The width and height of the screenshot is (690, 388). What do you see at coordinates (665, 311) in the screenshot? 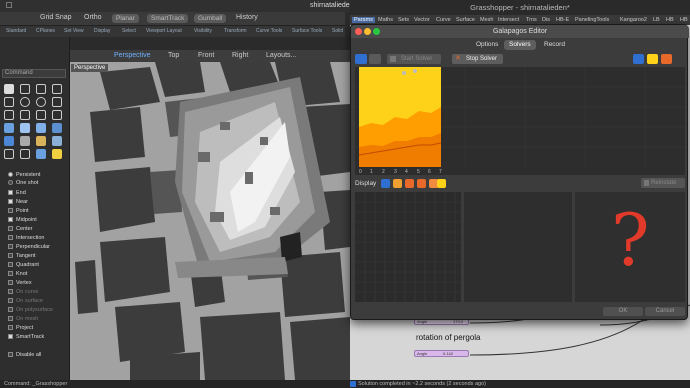
I see `cancel-button: Cancel` at bounding box center [665, 311].